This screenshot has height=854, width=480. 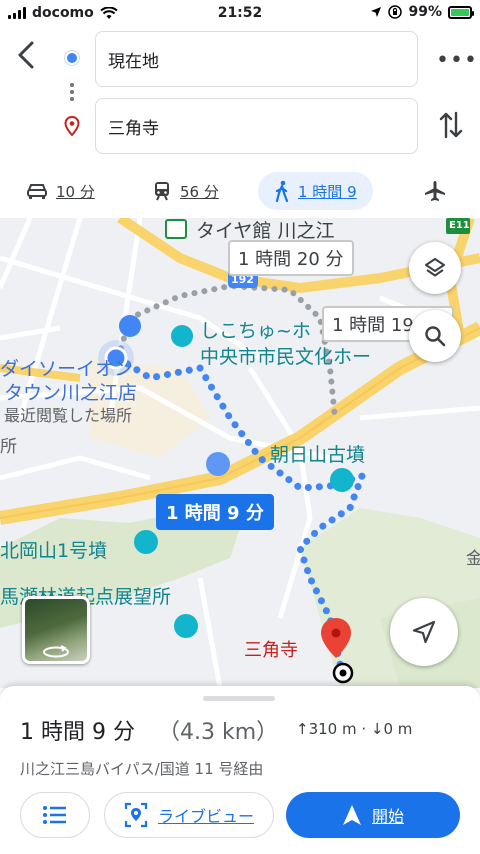 What do you see at coordinates (318, 455) in the screenshot?
I see `poi-label-asahiyama: 朝日山古墳` at bounding box center [318, 455].